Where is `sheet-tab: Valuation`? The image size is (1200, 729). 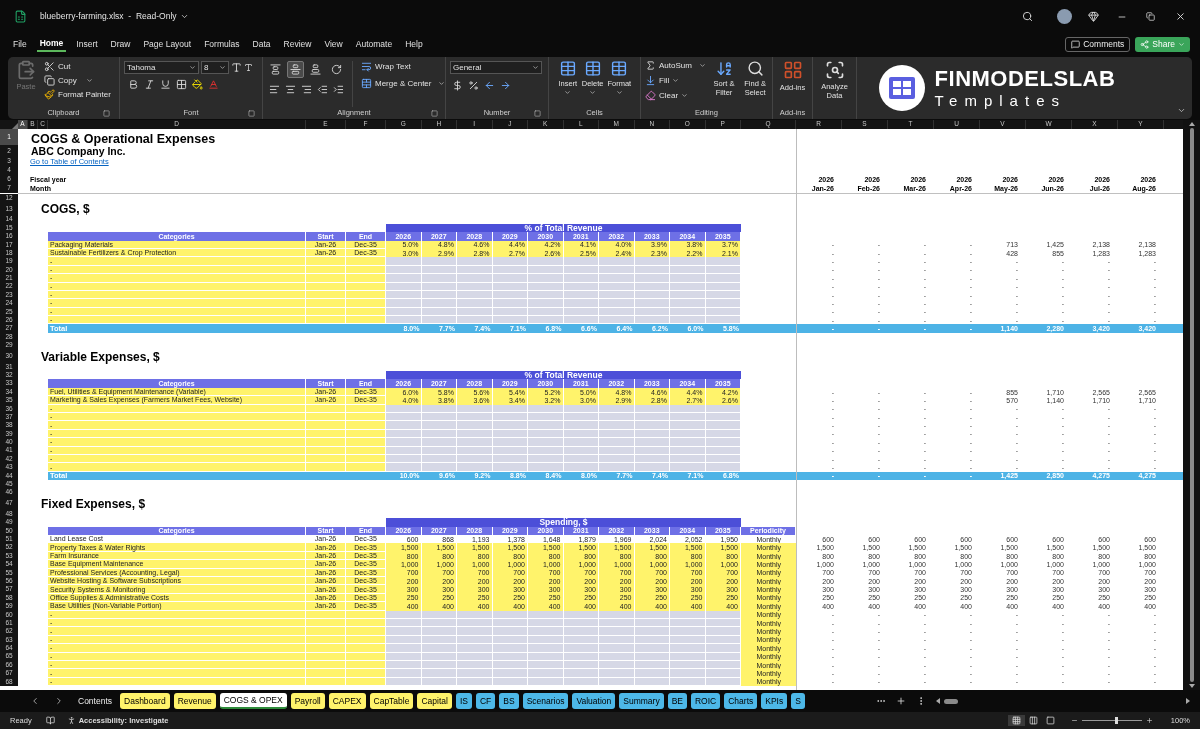 sheet-tab: Valuation is located at coordinates (594, 701).